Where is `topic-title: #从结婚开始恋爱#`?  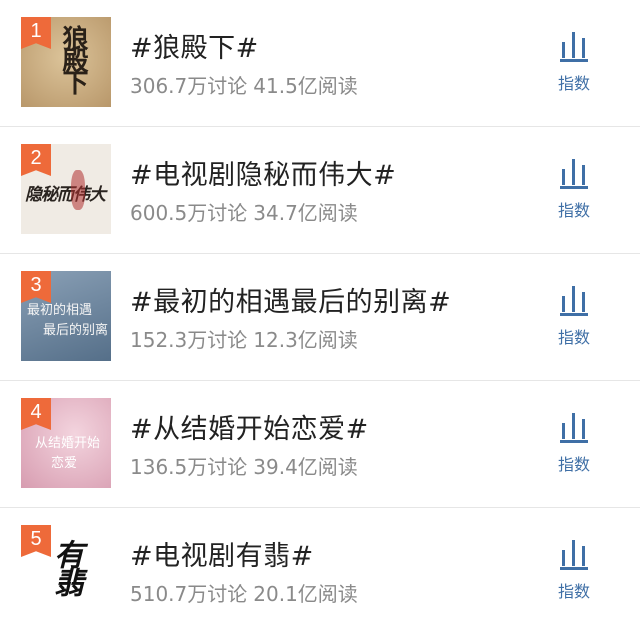
topic-title: #从结婚开始恋爱# is located at coordinates (249, 426).